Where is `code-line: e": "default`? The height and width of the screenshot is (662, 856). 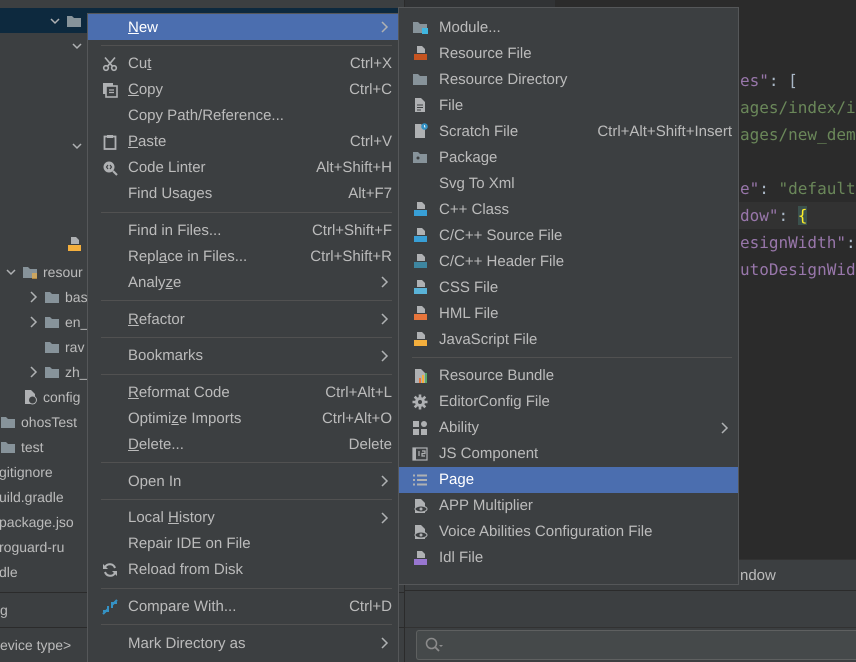
code-line: e": "default is located at coordinates (798, 188).